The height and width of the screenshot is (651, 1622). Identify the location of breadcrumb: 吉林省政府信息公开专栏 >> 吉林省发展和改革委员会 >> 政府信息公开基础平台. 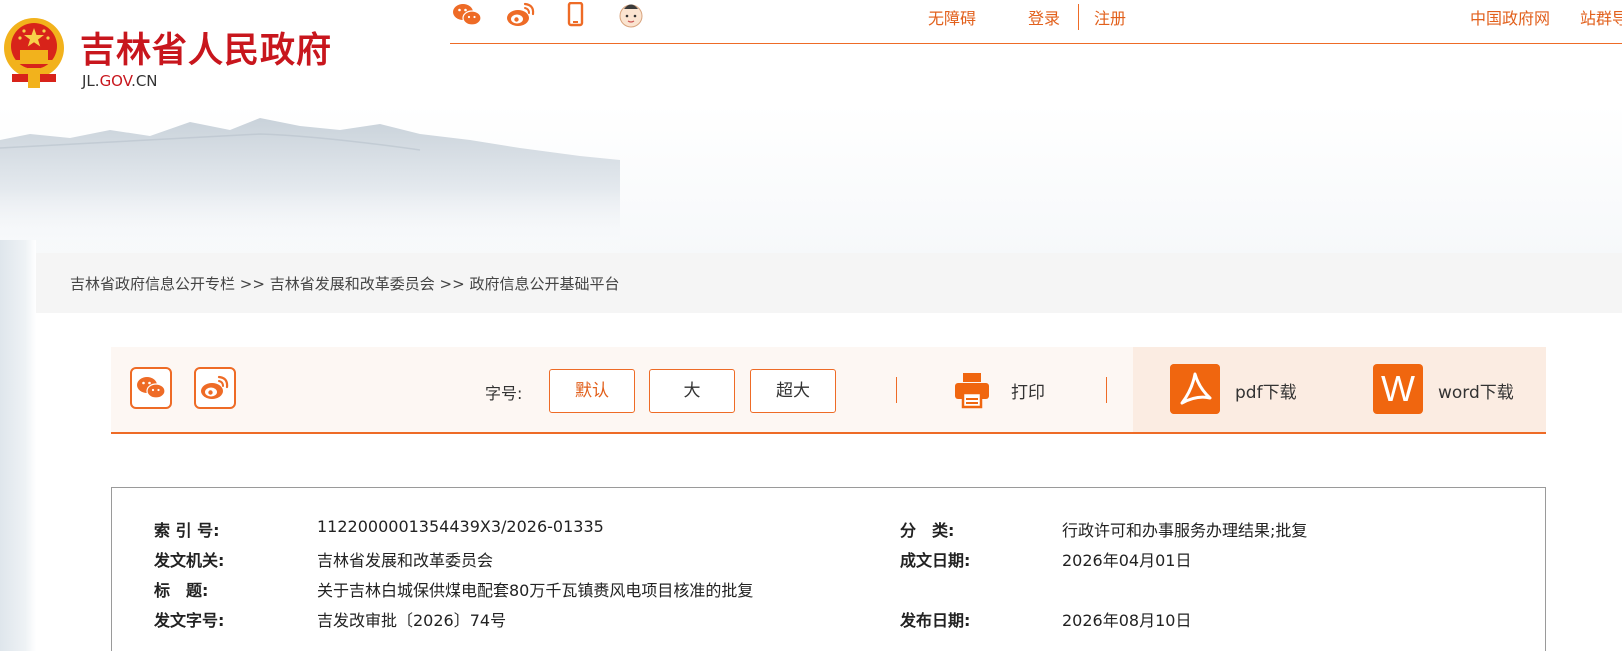
(344, 283).